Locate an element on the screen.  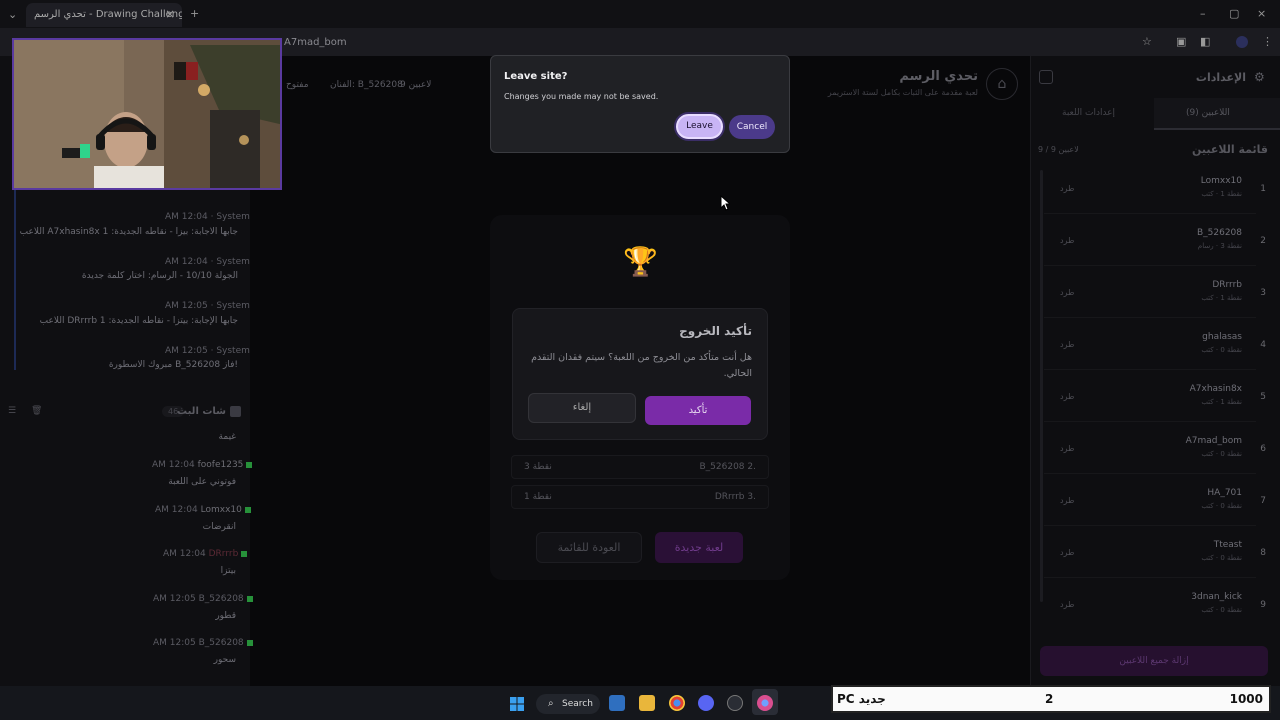
close-window-icon: × is located at coordinates (1261, 13).